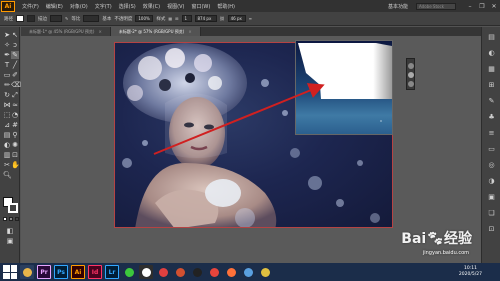 This screenshot has height=281, width=500. I want to click on stroke-swatch, so click(13, 208).